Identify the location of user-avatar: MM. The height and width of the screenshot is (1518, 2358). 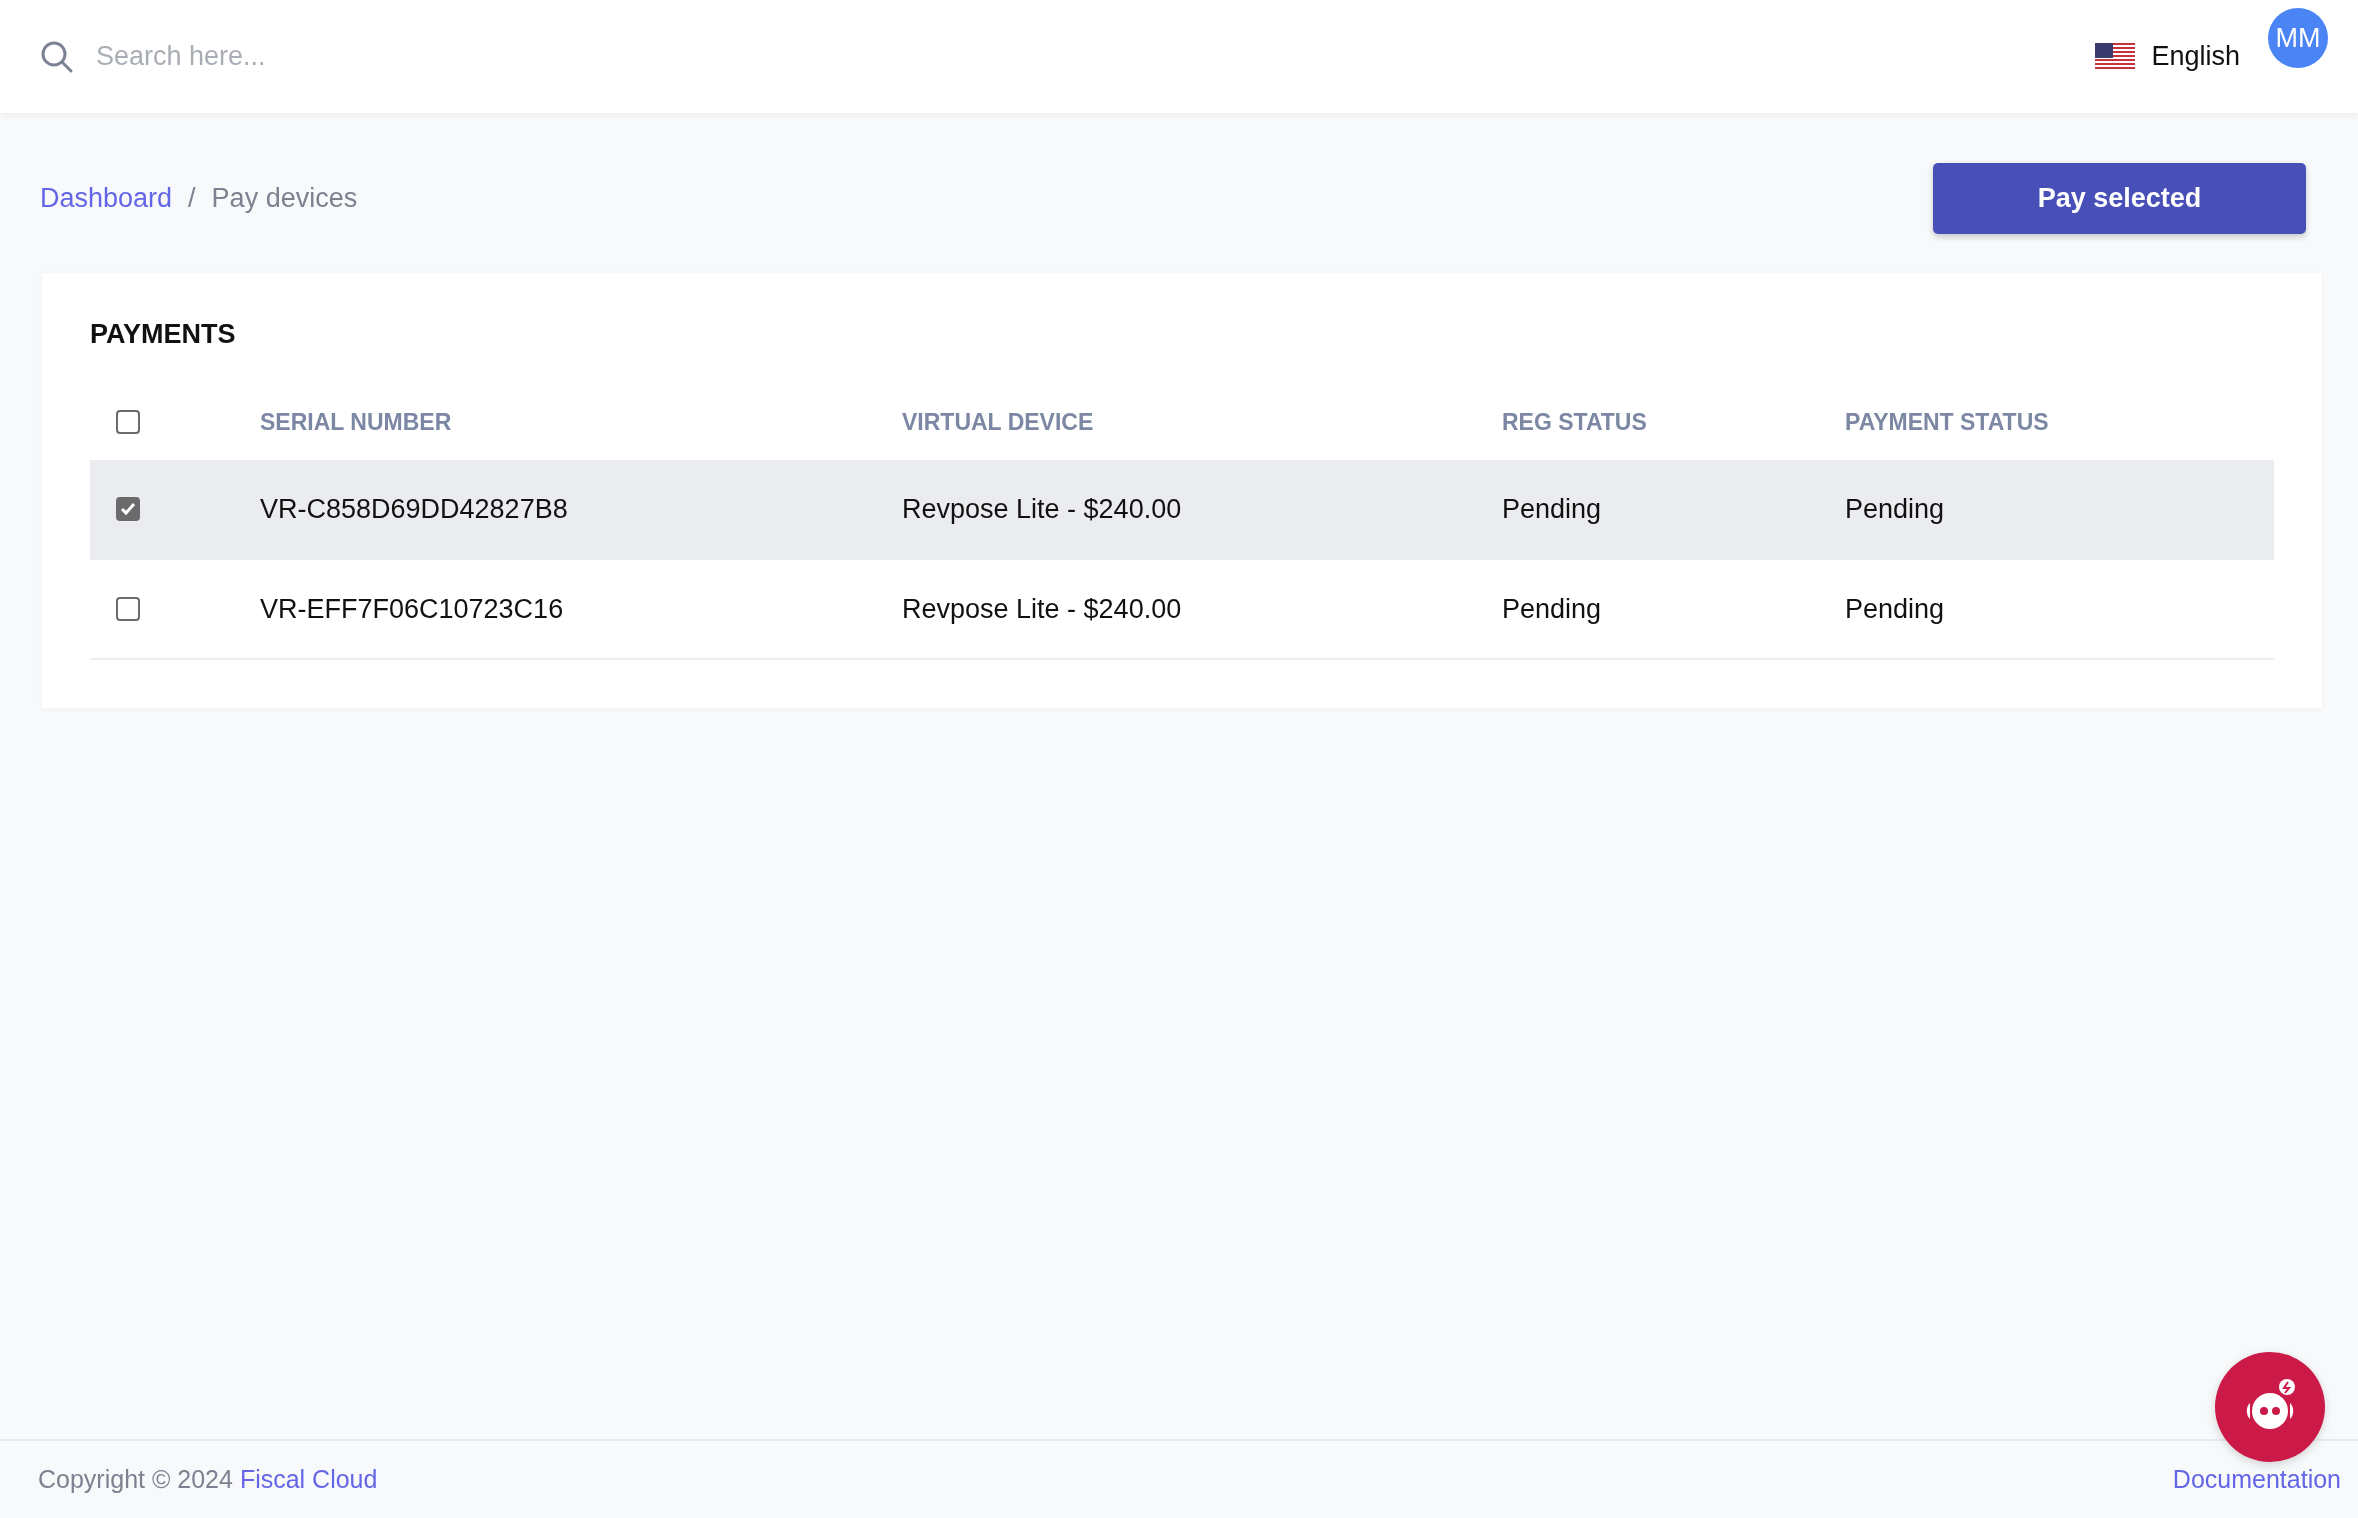
(2298, 38).